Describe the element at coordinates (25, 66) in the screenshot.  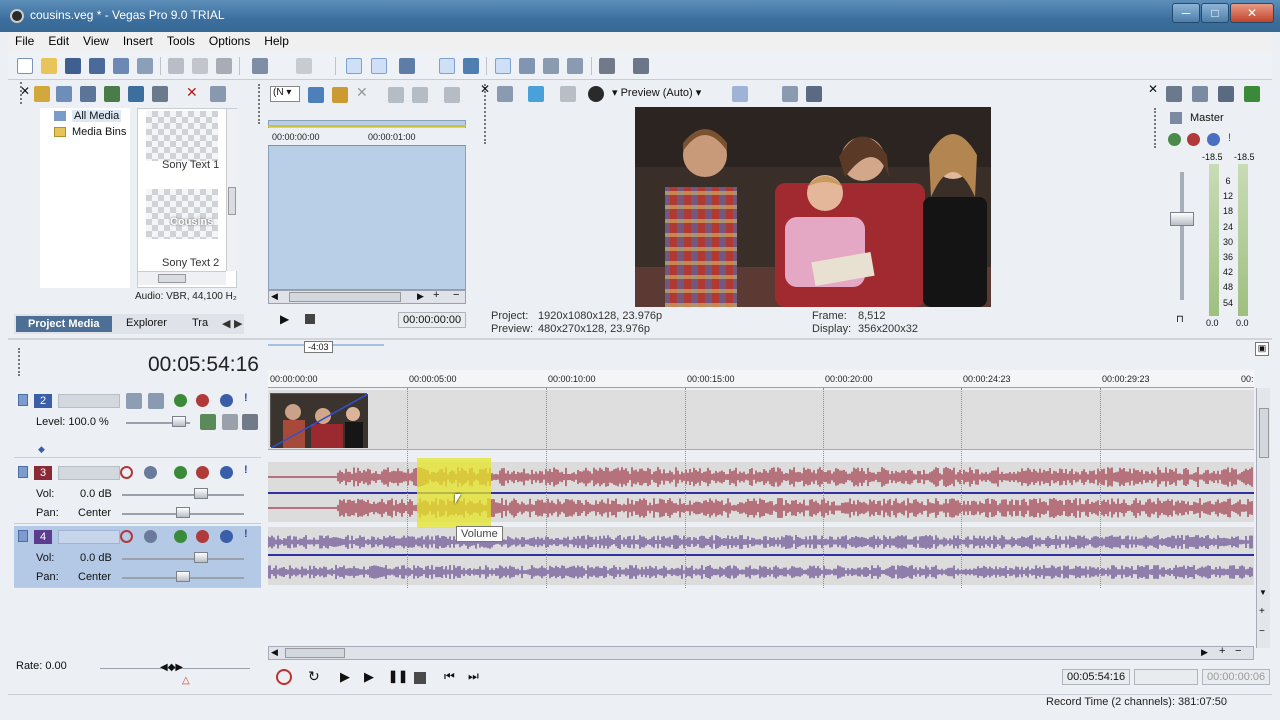
I see `new-project-icon` at that location.